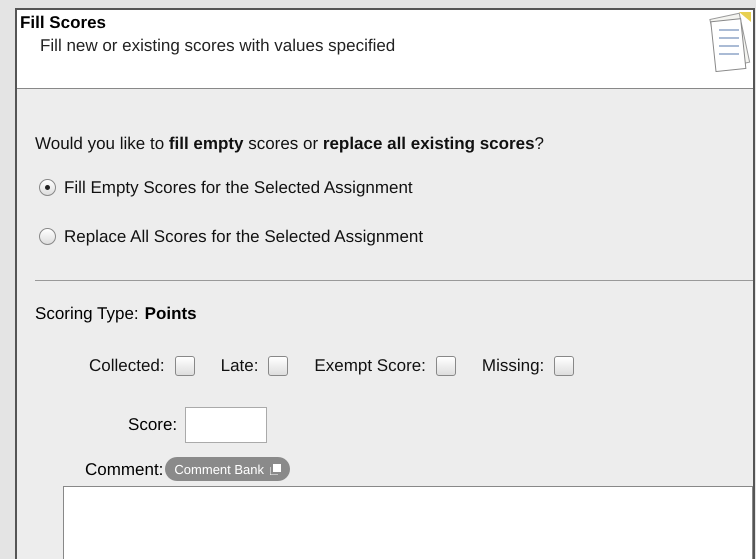  Describe the element at coordinates (87, 313) in the screenshot. I see `scoring-type-label: Scoring Type:` at that location.